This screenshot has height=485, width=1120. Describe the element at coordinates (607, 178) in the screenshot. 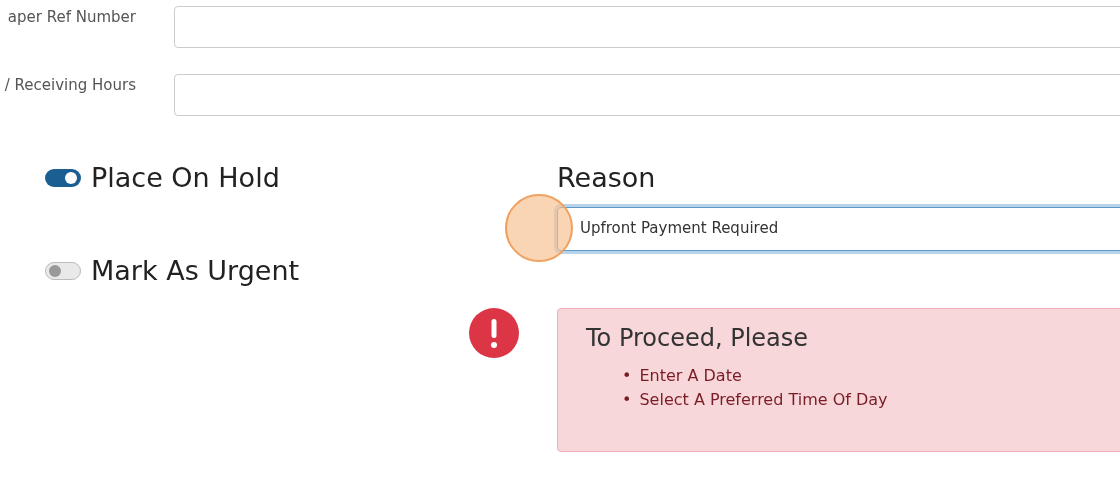

I see `reason-label: Reason` at that location.